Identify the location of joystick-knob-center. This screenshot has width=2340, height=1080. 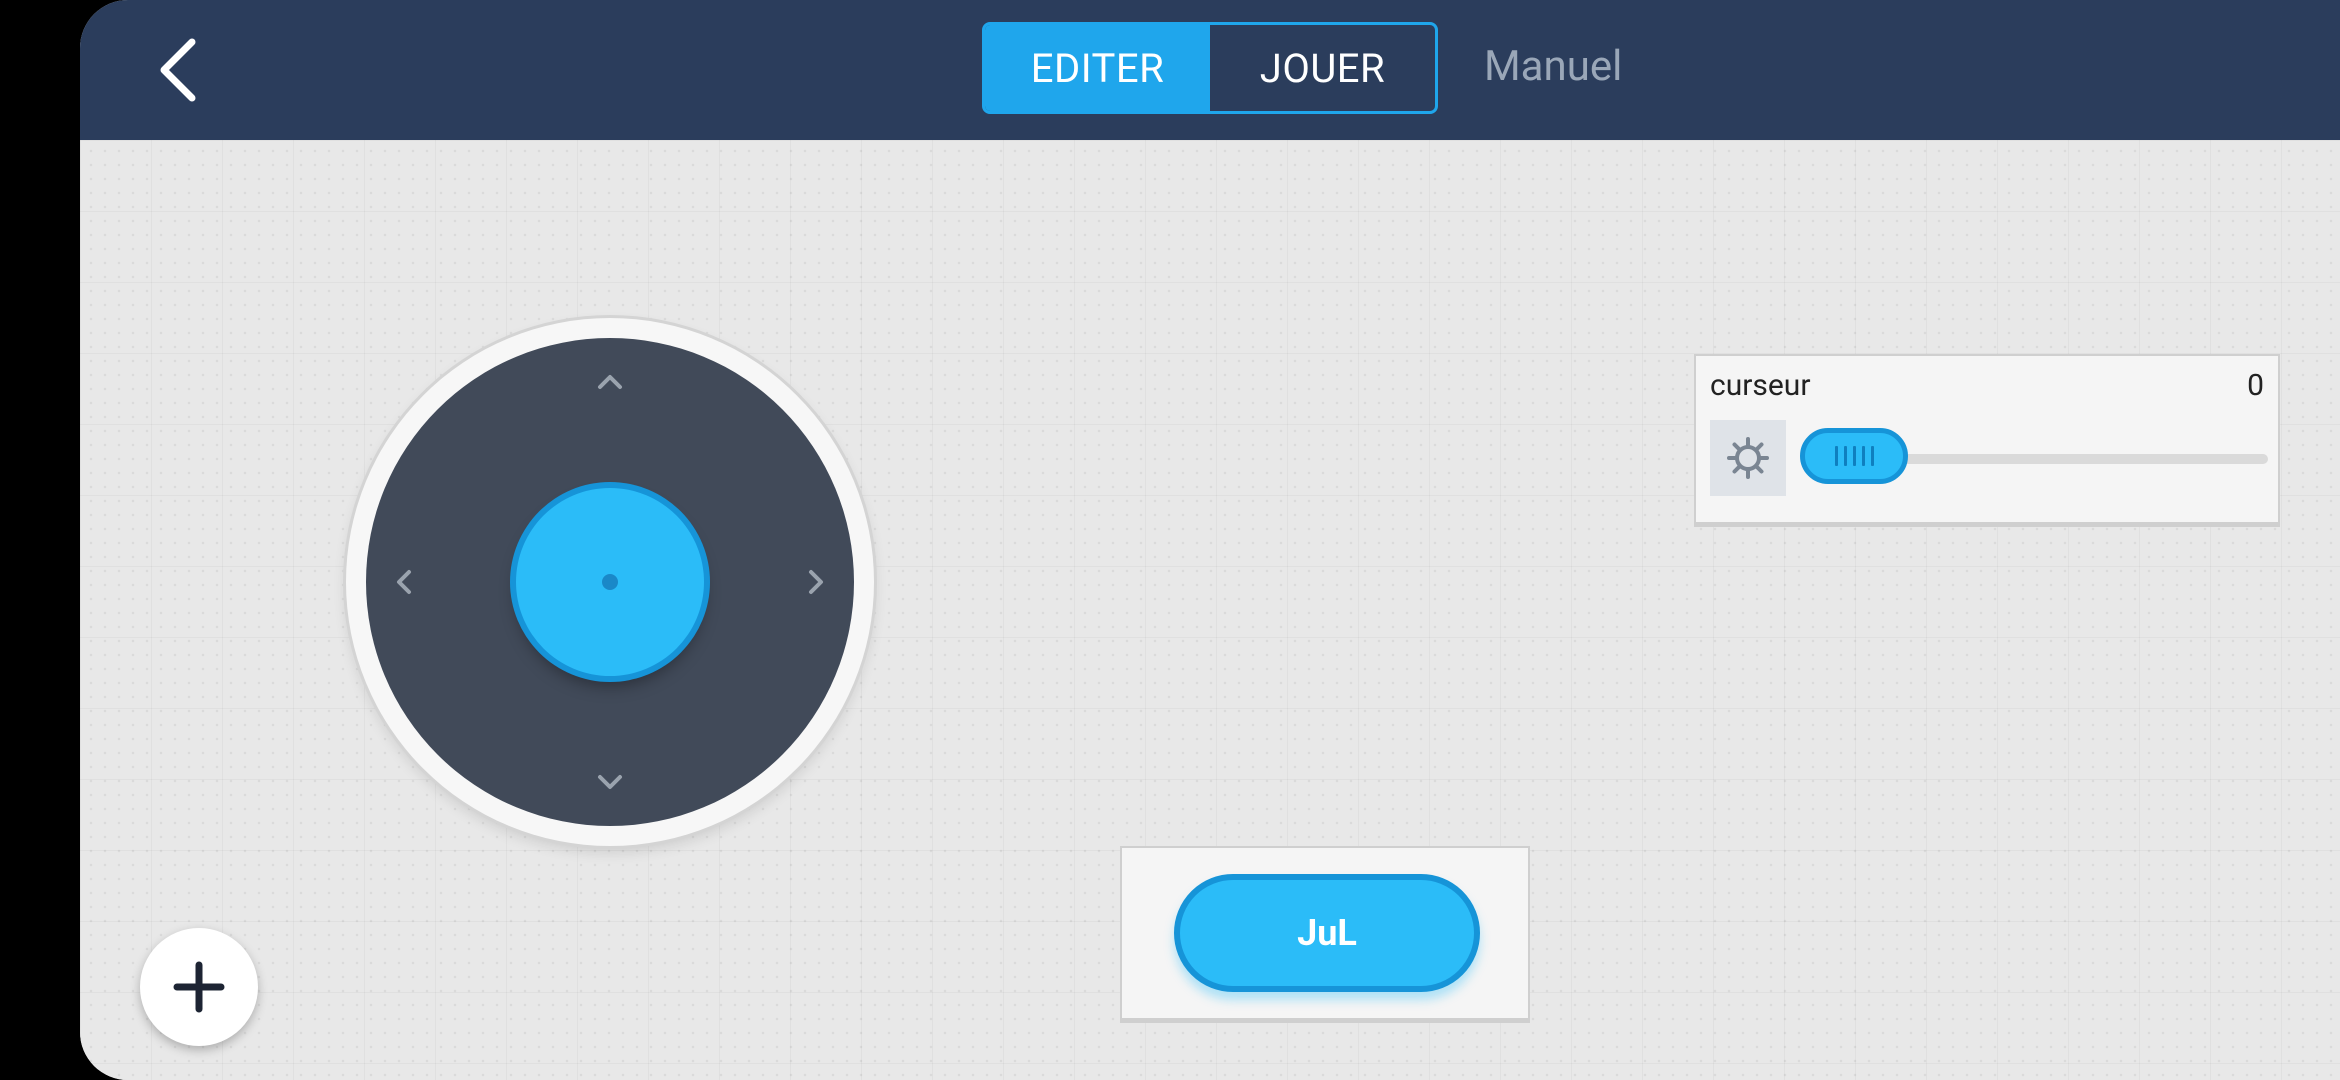
(610, 582).